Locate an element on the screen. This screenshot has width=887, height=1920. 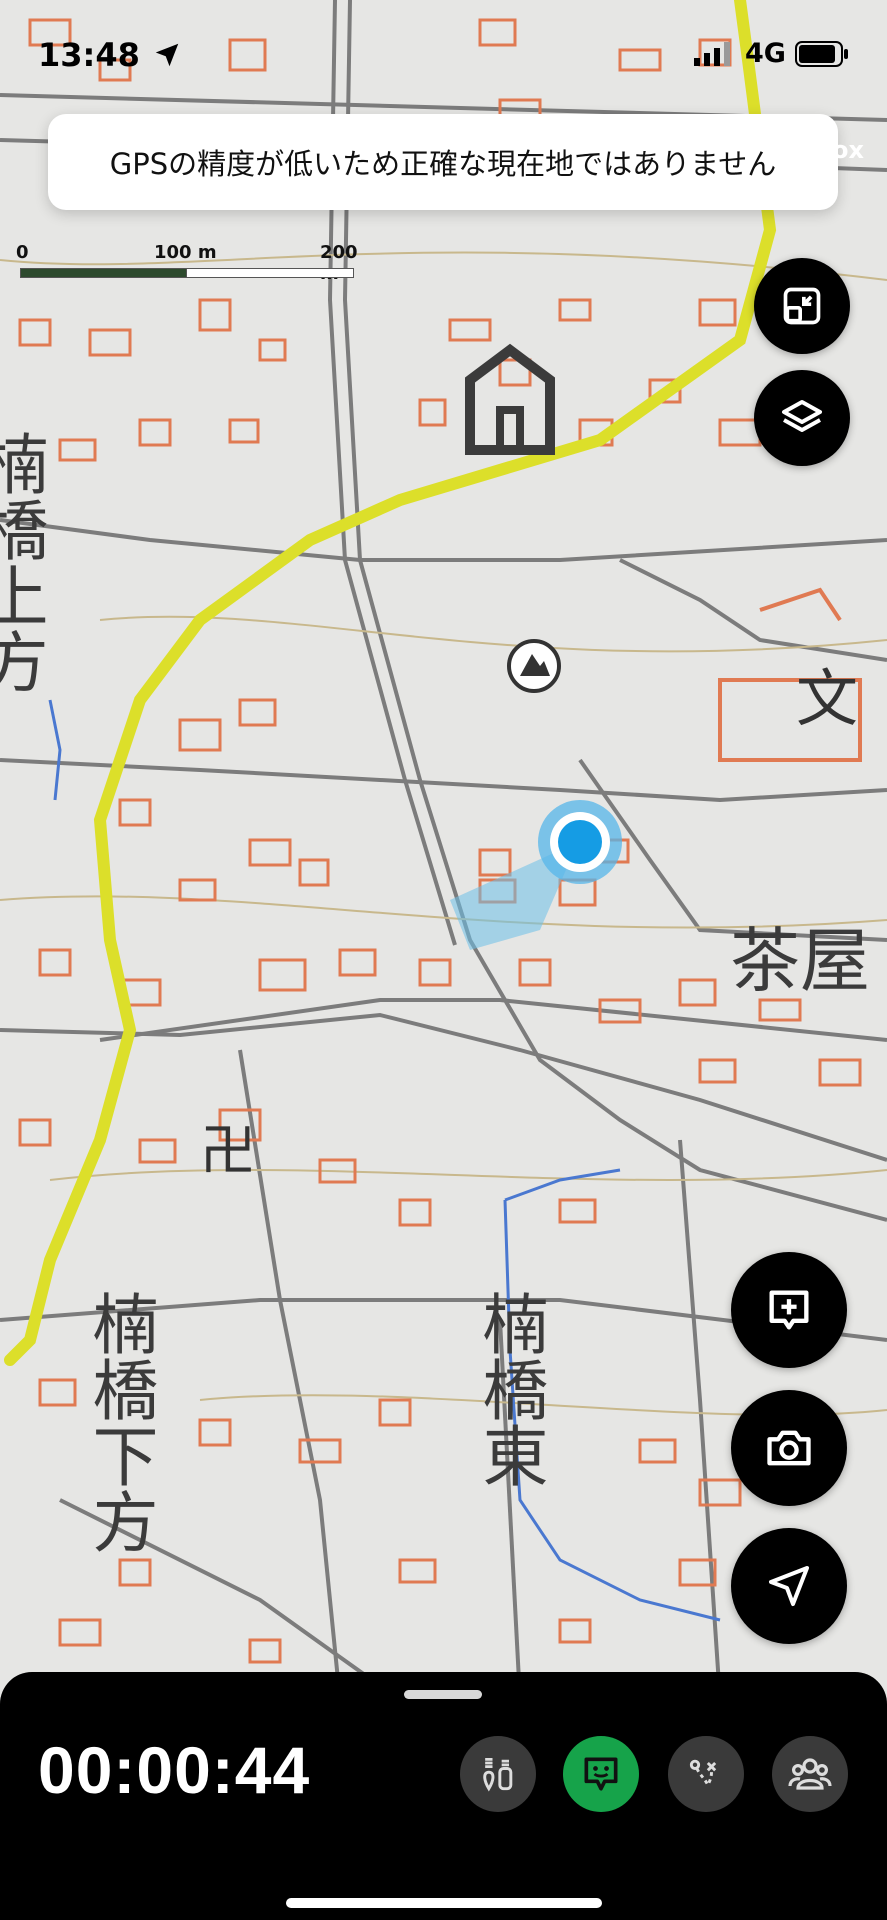
layers-button is located at coordinates (802, 418).